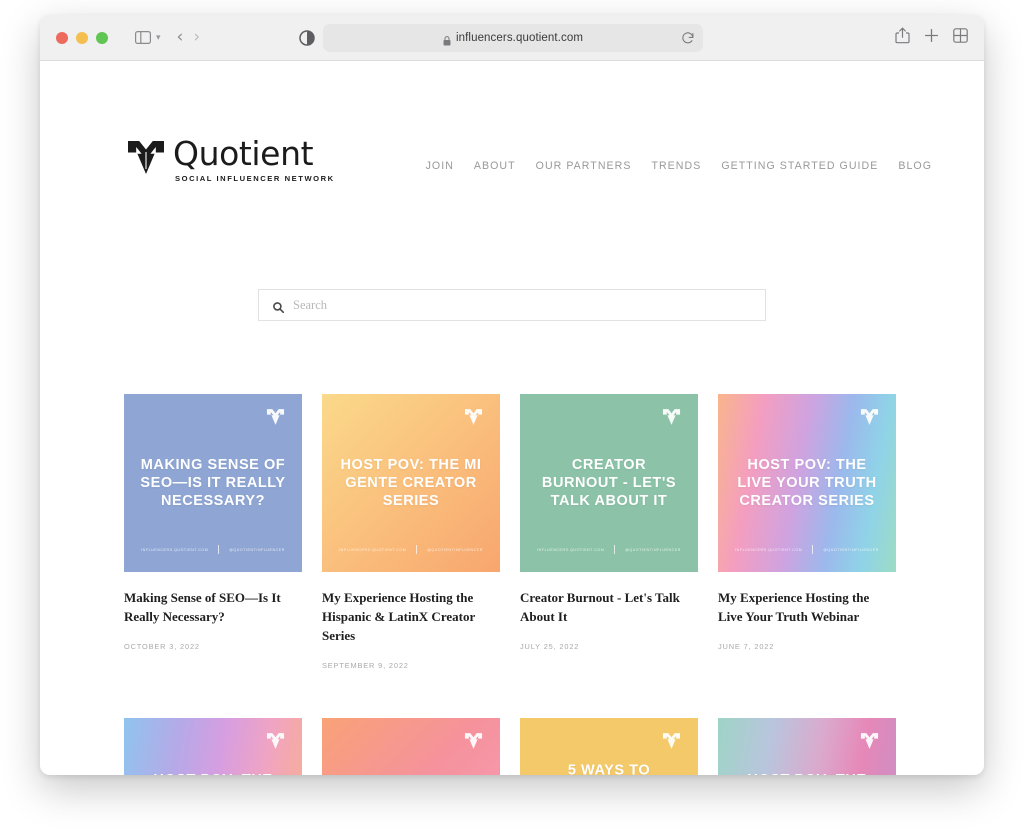 The width and height of the screenshot is (1024, 829). What do you see at coordinates (519, 38) in the screenshot?
I see `url-text: influencers.quotient.com` at bounding box center [519, 38].